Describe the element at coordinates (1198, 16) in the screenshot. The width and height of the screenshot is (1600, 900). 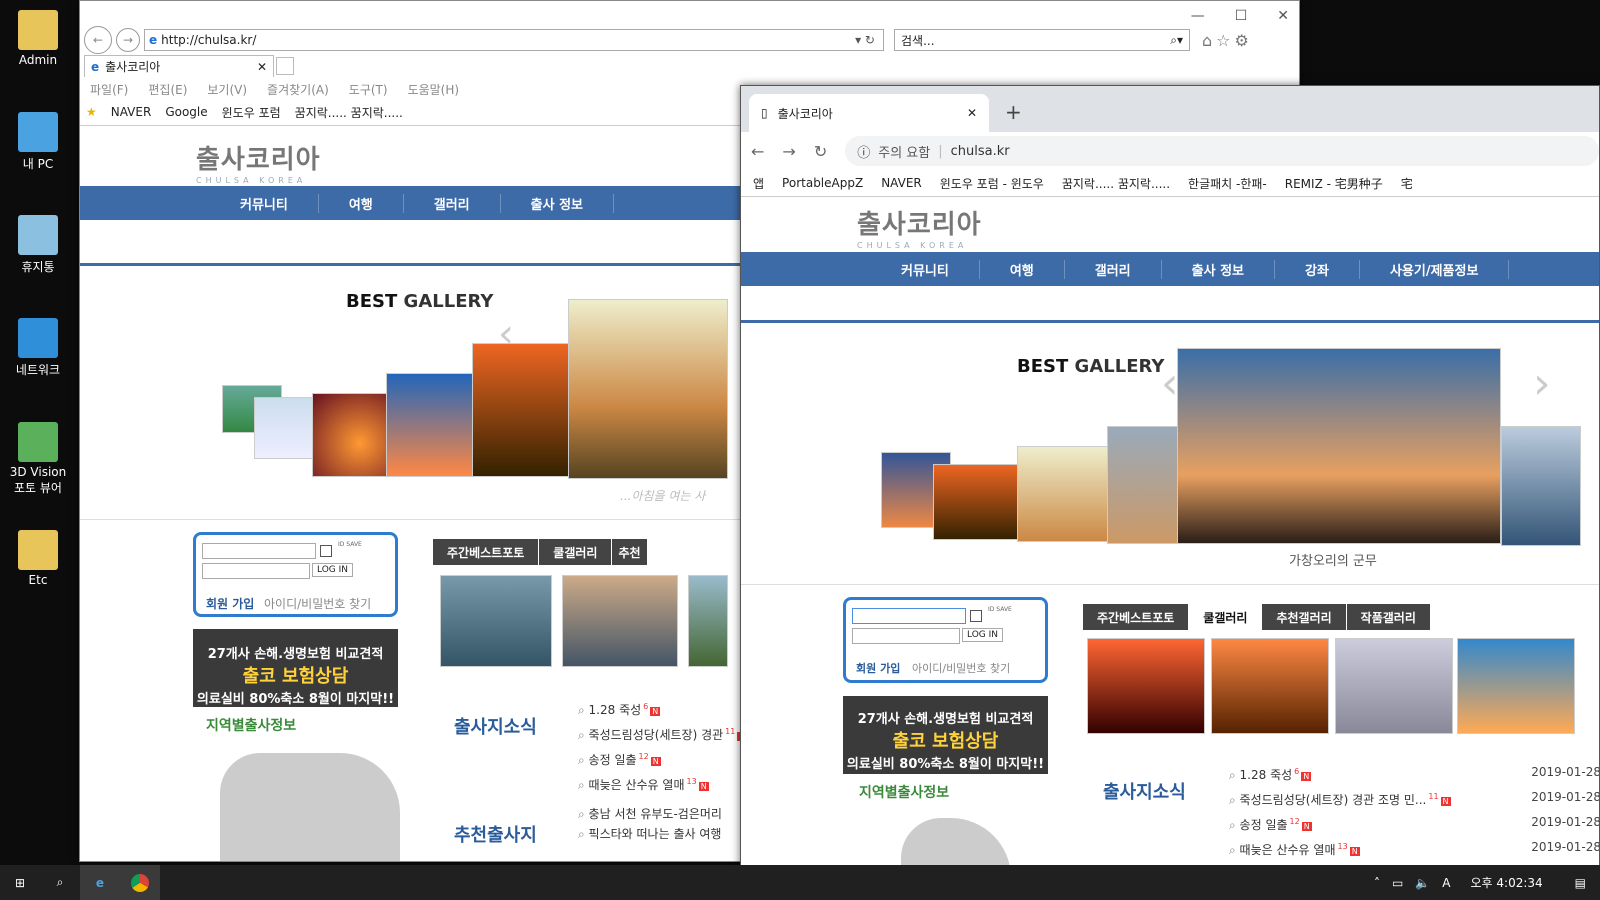
I see `minimize-icon: —` at that location.